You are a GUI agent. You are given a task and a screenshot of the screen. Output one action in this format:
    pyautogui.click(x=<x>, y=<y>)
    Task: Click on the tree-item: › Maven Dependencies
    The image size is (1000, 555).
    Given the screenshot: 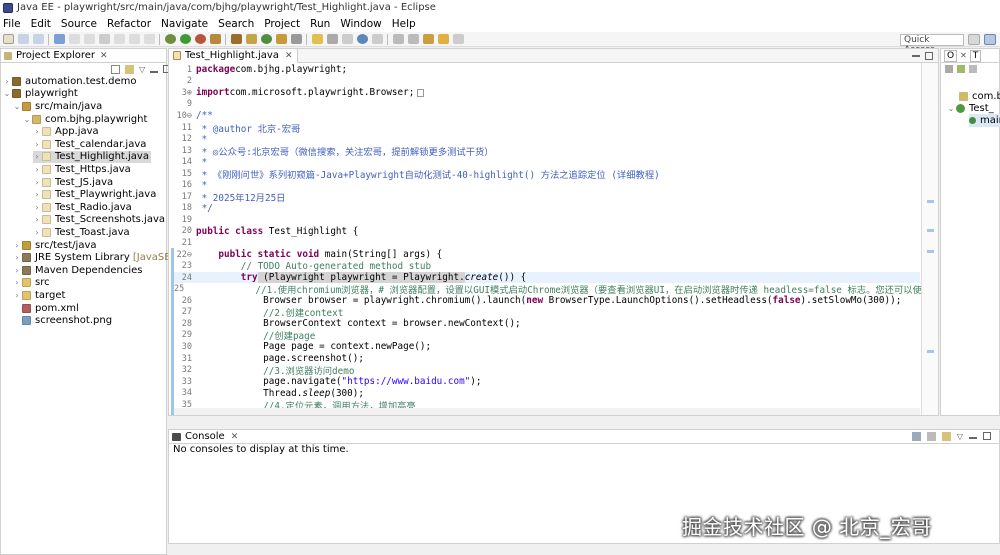 What is the action you would take?
    pyautogui.click(x=77, y=270)
    